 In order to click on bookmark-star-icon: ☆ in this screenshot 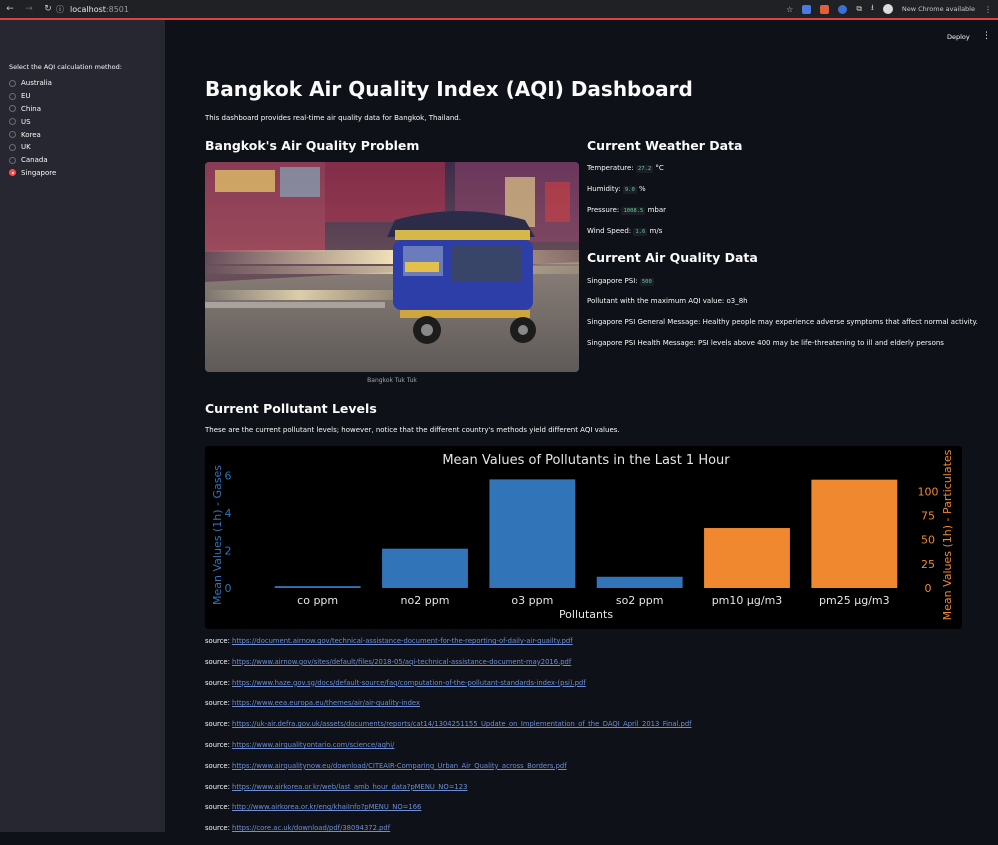, I will do `click(789, 9)`.